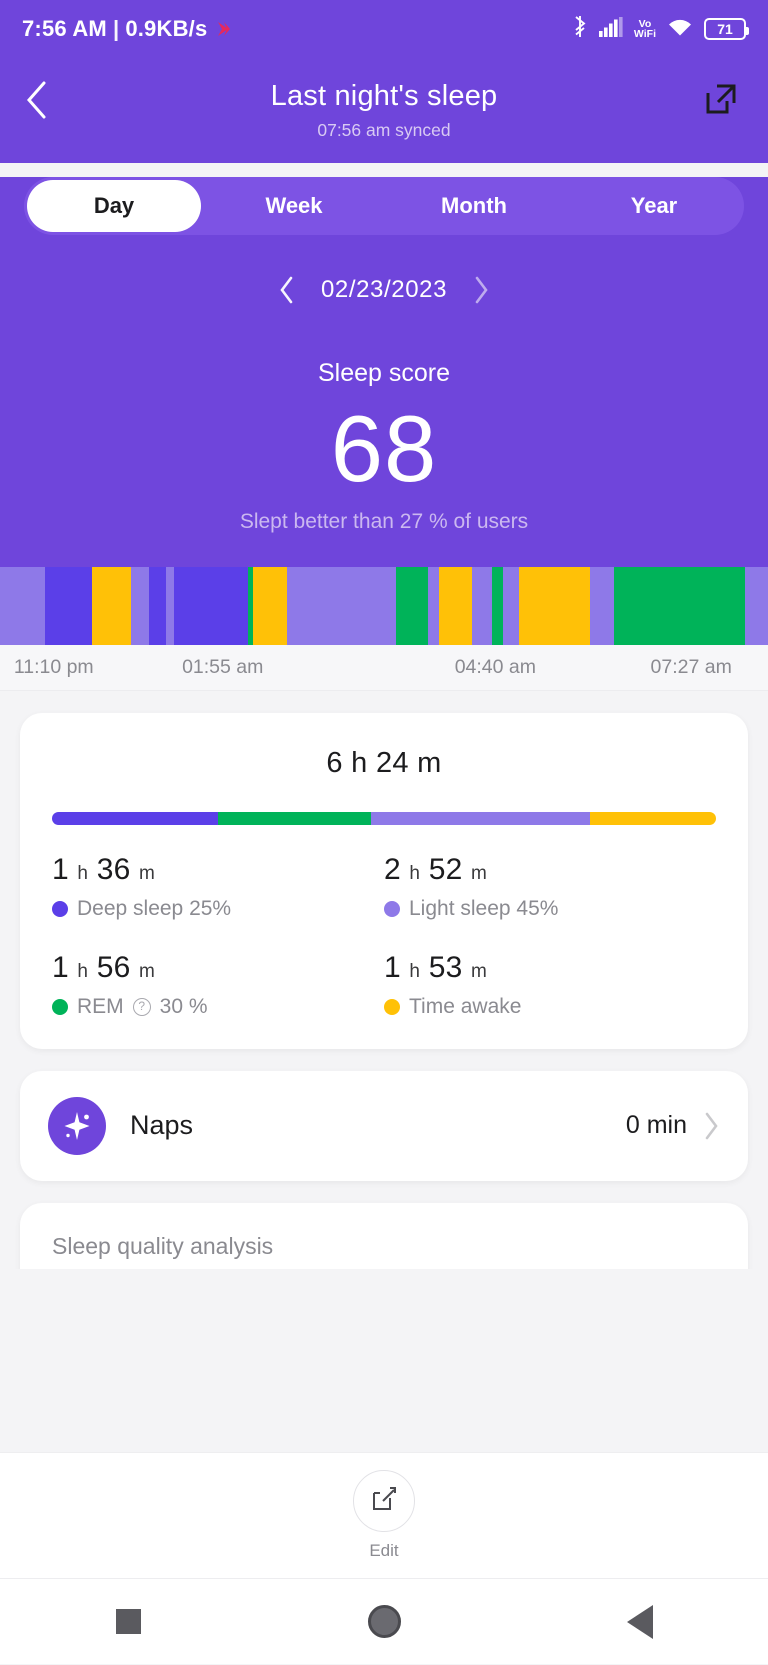 The height and width of the screenshot is (1665, 768). Describe the element at coordinates (550, 887) in the screenshot. I see `stage-stat-cell: 2 h 52 m Light sleep 45%` at that location.